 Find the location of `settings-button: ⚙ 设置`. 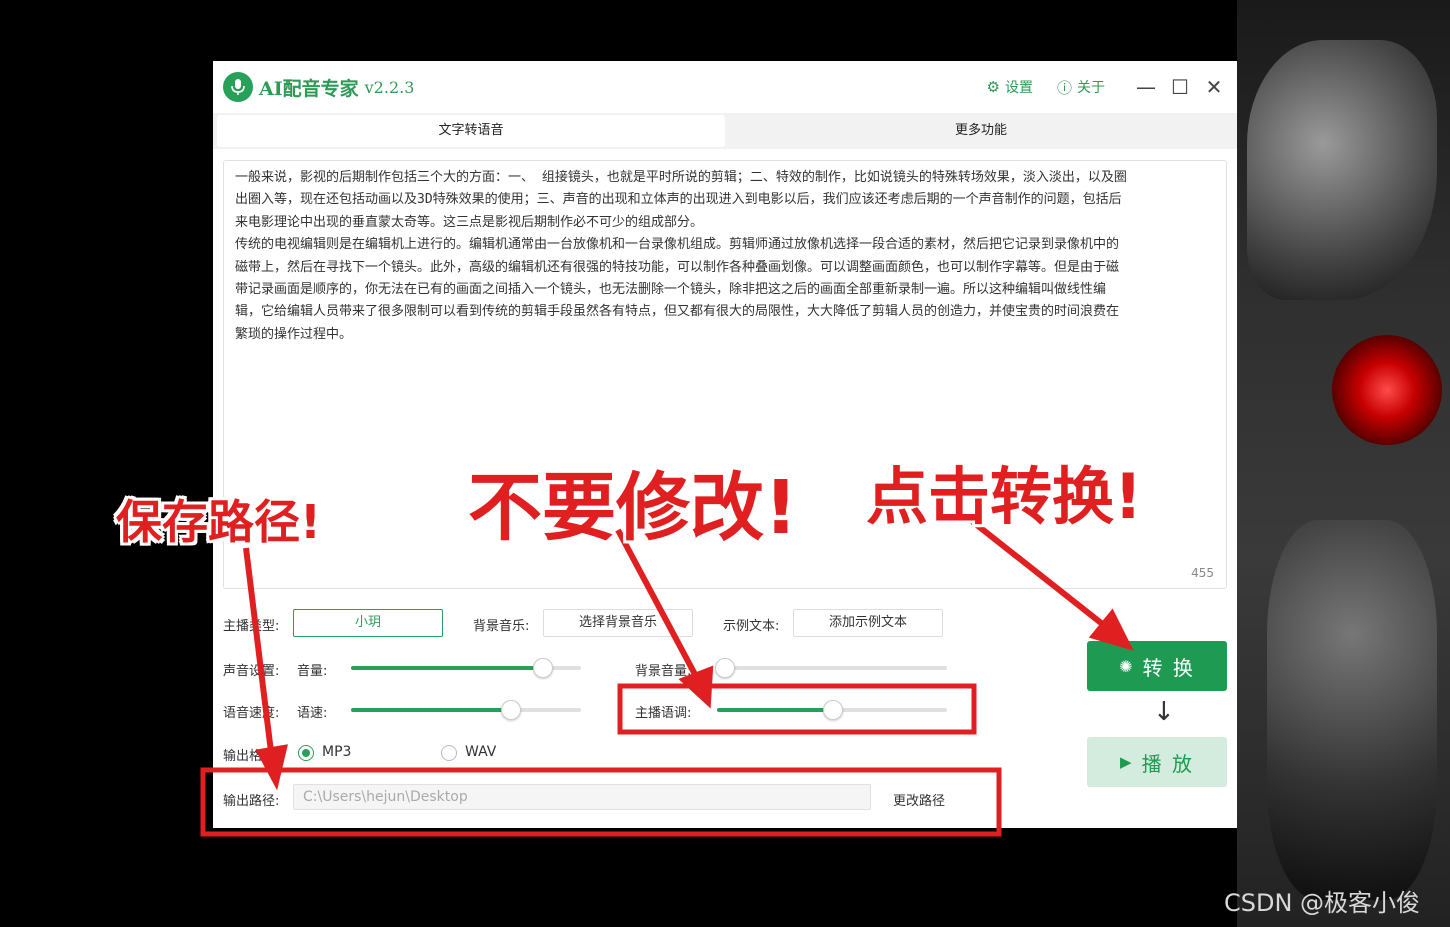

settings-button: ⚙ 设置 is located at coordinates (1010, 87).